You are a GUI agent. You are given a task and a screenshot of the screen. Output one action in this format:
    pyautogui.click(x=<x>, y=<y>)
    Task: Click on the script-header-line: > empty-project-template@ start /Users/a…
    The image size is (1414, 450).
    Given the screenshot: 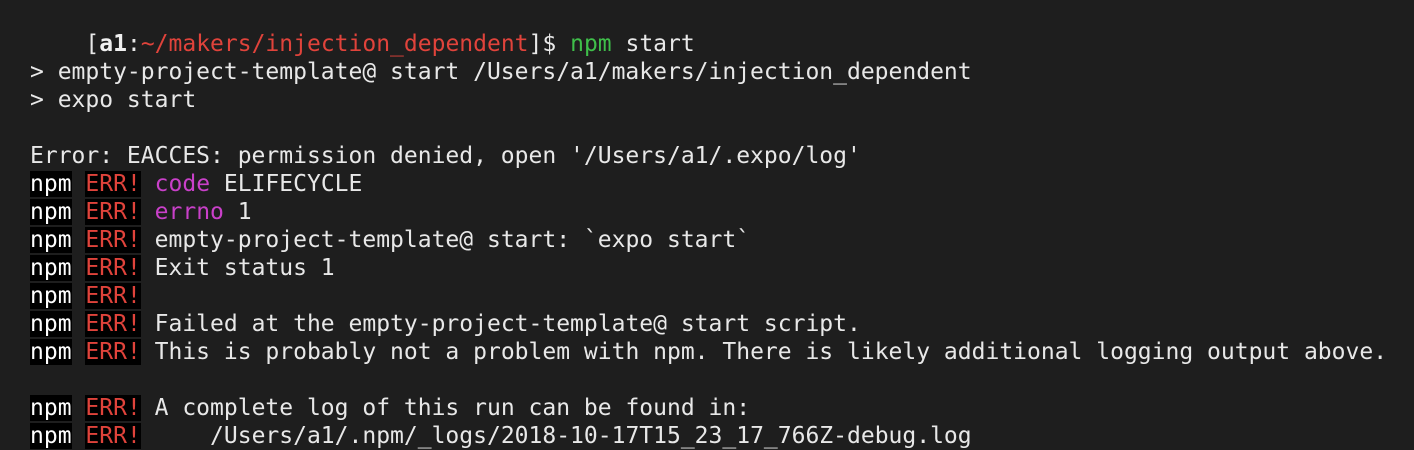 What is the action you would take?
    pyautogui.click(x=501, y=72)
    